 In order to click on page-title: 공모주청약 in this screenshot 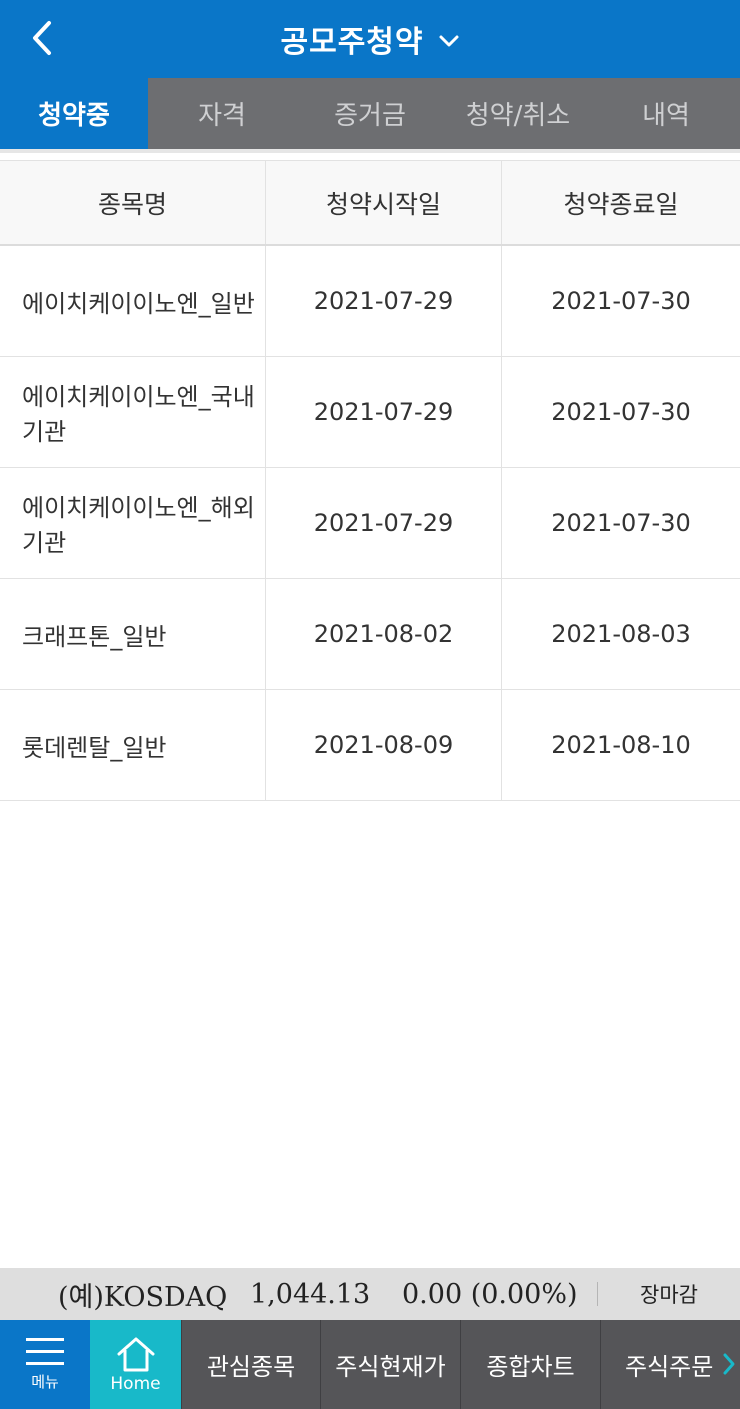, I will do `click(352, 42)`.